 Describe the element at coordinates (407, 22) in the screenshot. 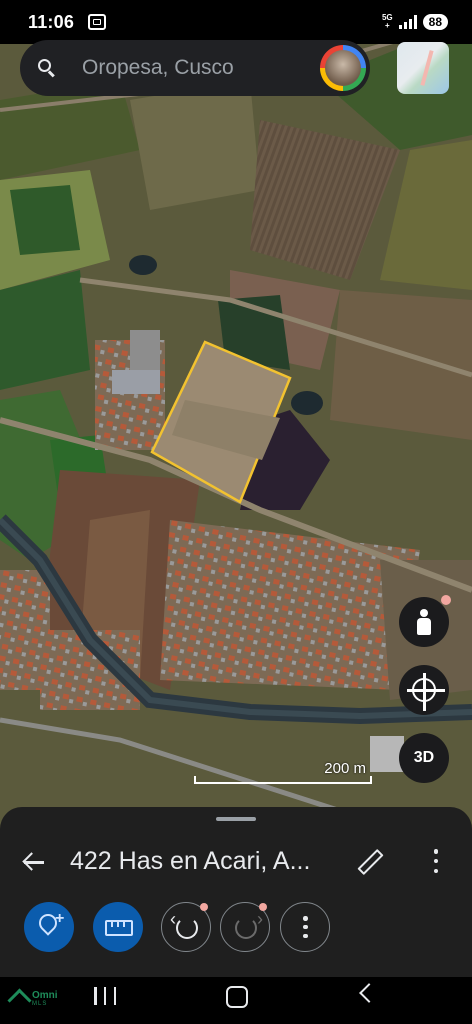

I see `signal-icon` at that location.